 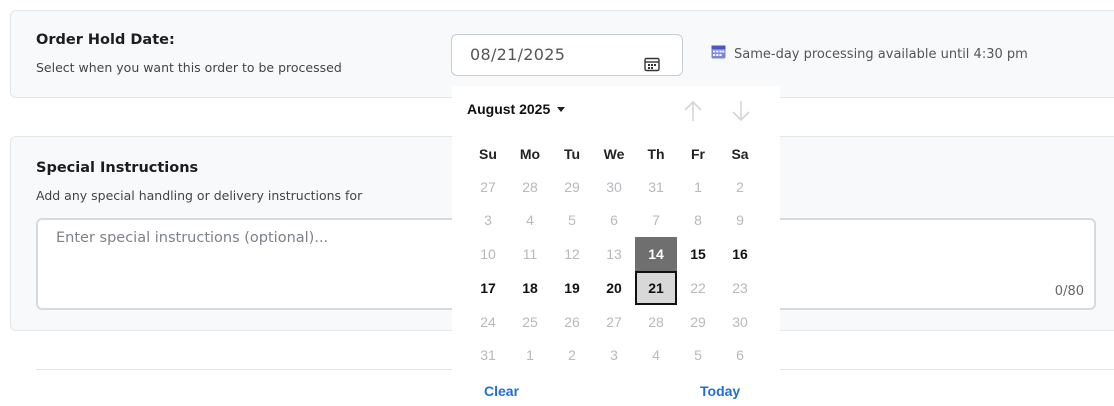 What do you see at coordinates (698, 220) in the screenshot?
I see `calendar-day: 8` at bounding box center [698, 220].